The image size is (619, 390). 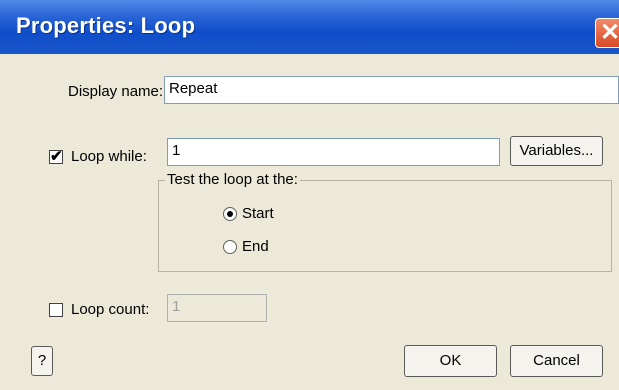 What do you see at coordinates (230, 247) in the screenshot?
I see `end-radio` at bounding box center [230, 247].